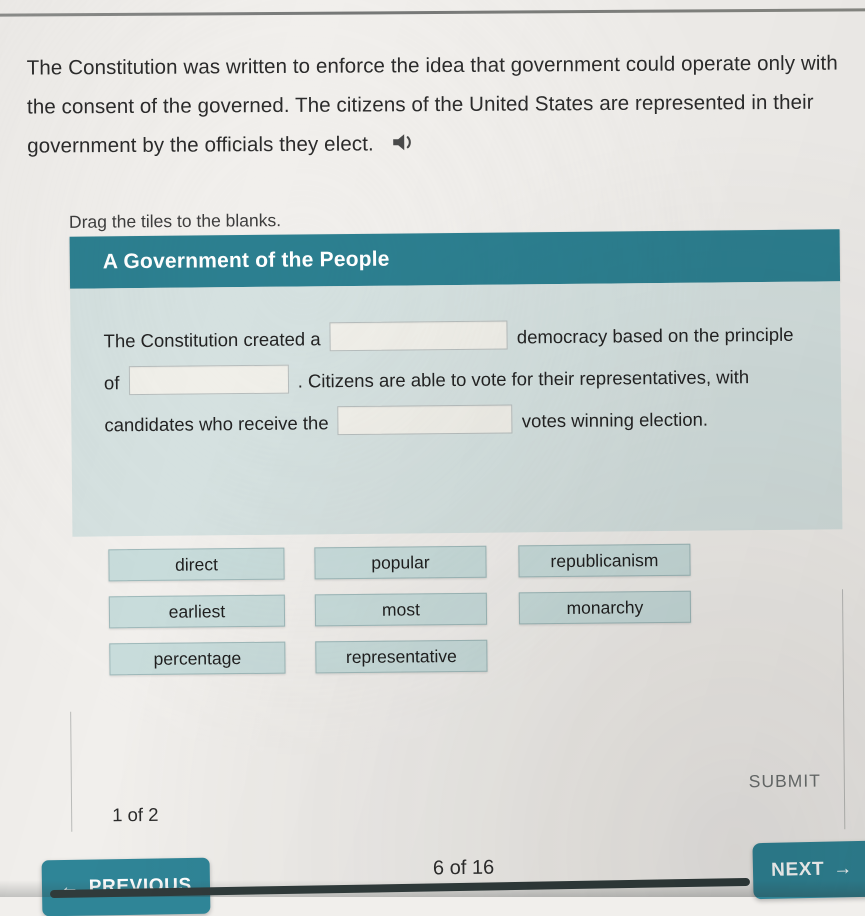 This screenshot has width=865, height=916. What do you see at coordinates (196, 564) in the screenshot?
I see `tile-direct: direct` at bounding box center [196, 564].